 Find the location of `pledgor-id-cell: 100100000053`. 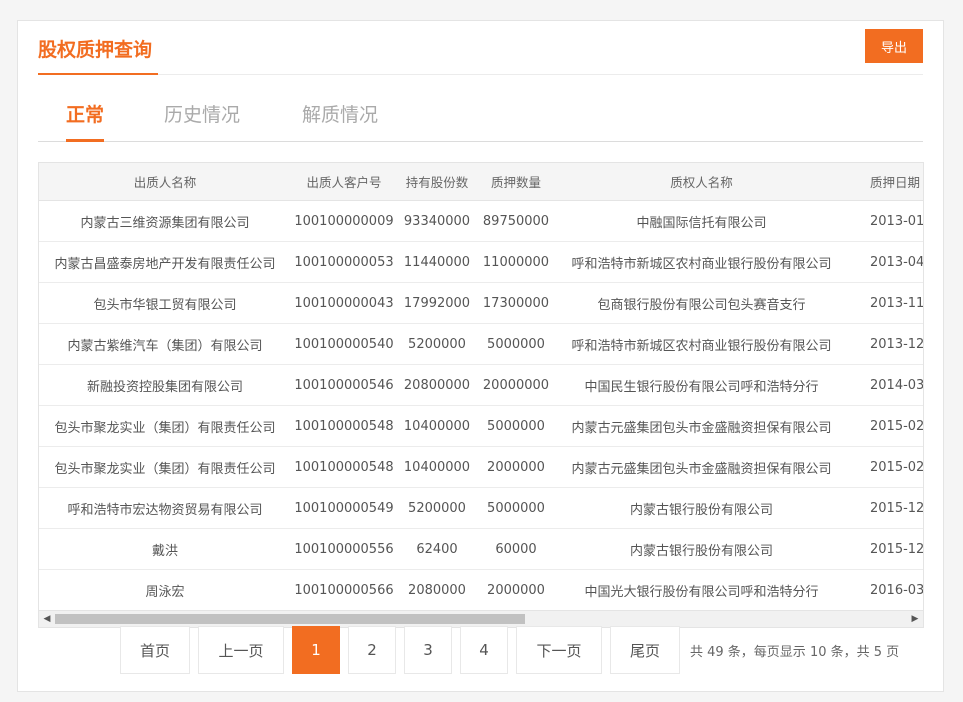

pledgor-id-cell: 100100000053 is located at coordinates (344, 262).